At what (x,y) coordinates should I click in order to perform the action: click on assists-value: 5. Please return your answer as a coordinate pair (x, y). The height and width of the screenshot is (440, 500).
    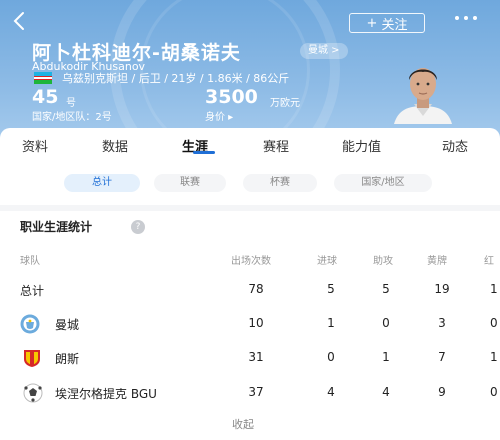
    Looking at the image, I should click on (386, 289).